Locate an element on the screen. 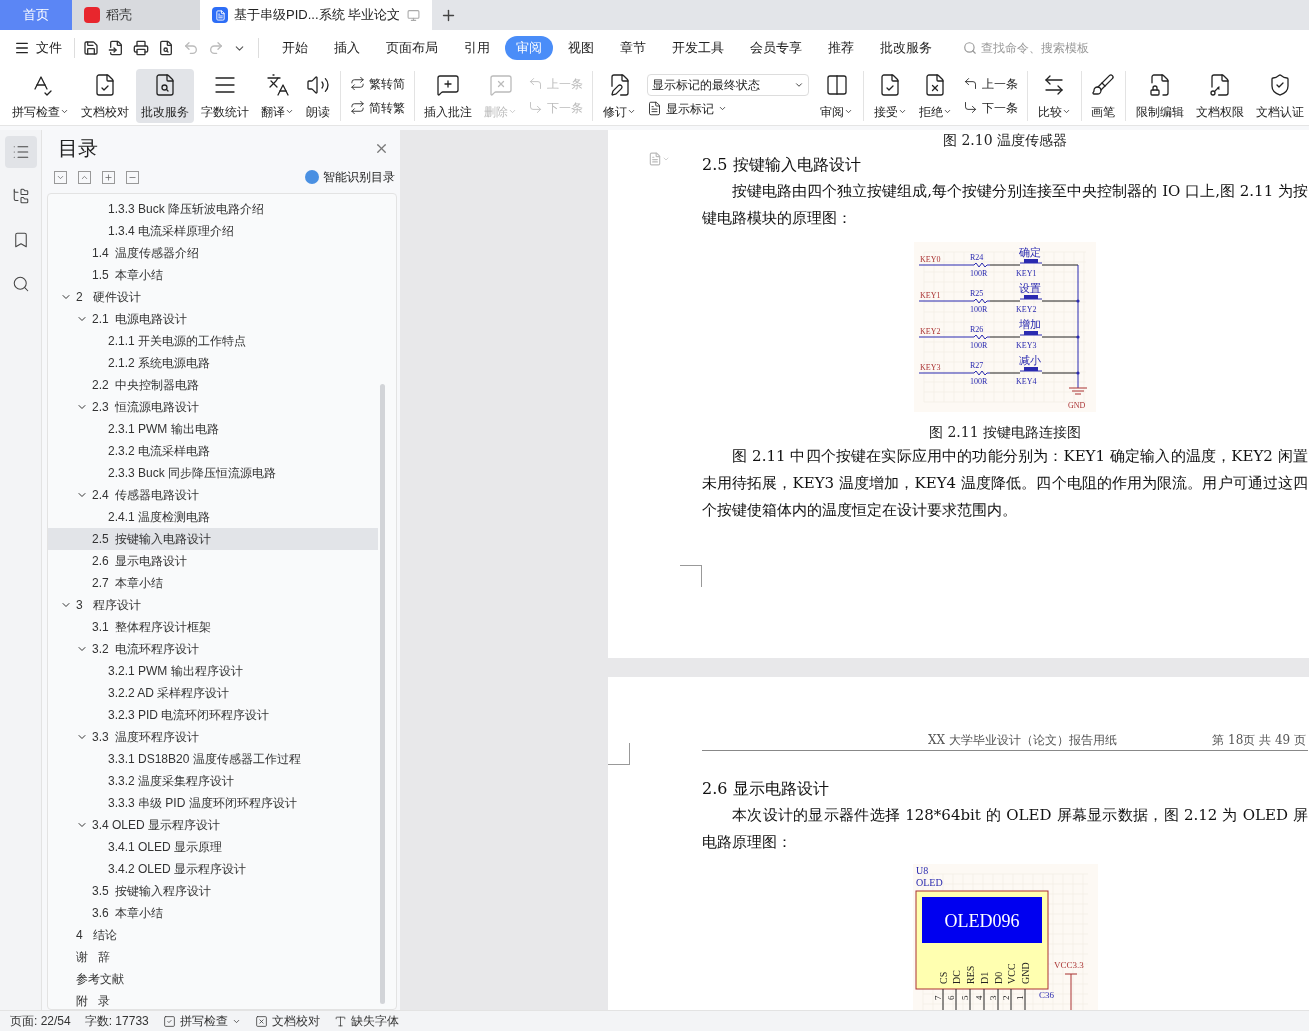  outline-item: 3.3.1 DS18B20 温度传感器工作过程 is located at coordinates (213, 759).